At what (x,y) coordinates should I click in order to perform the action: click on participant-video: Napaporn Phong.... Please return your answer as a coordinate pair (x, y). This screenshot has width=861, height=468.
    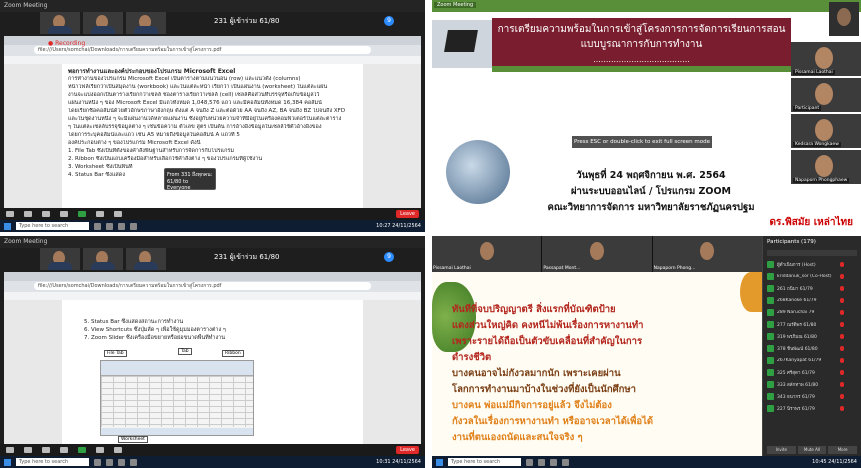
    Looking at the image, I should click on (707, 254).